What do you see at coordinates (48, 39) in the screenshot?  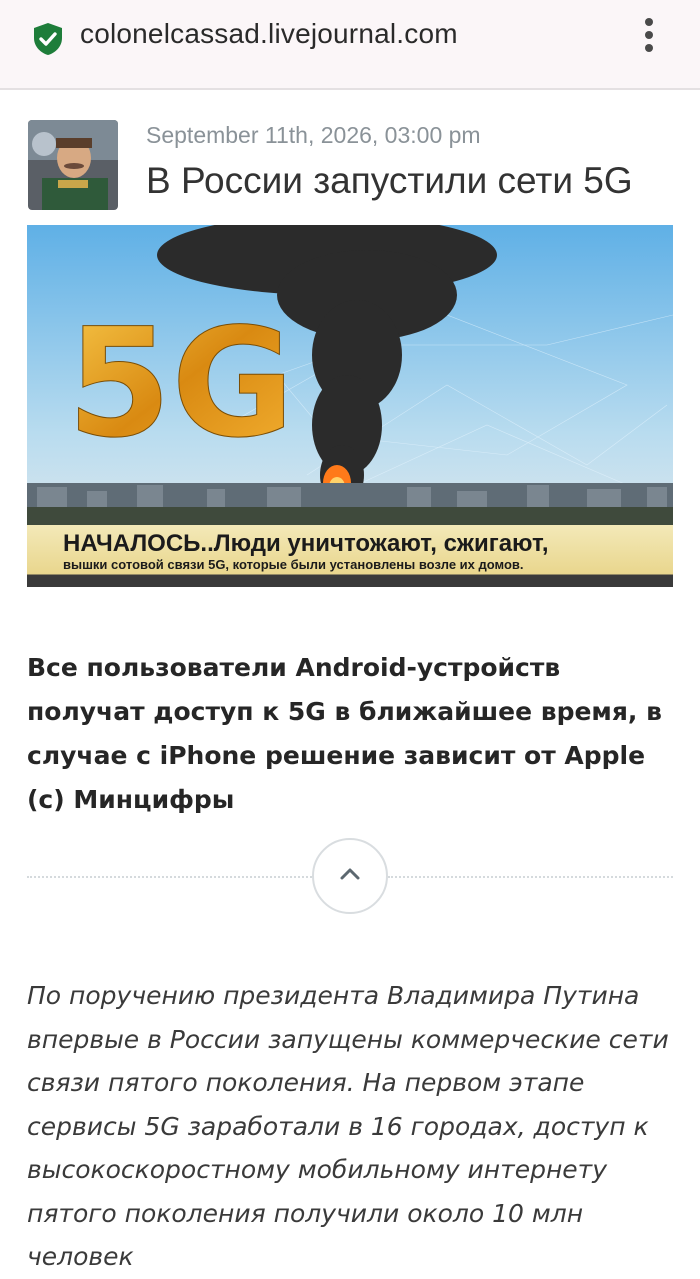 I see `shield-check-icon` at bounding box center [48, 39].